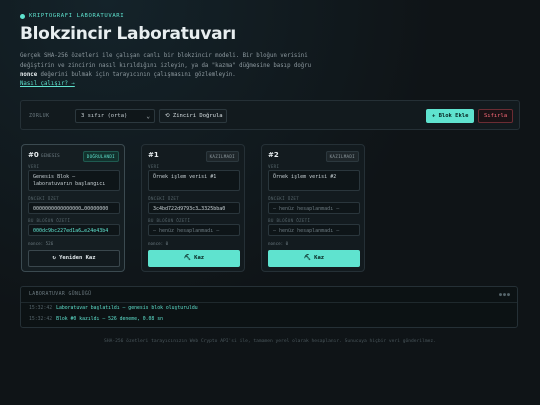 The height and width of the screenshot is (405, 540). What do you see at coordinates (504, 295) in the screenshot?
I see `window-dots-icon: ●●●` at bounding box center [504, 295].